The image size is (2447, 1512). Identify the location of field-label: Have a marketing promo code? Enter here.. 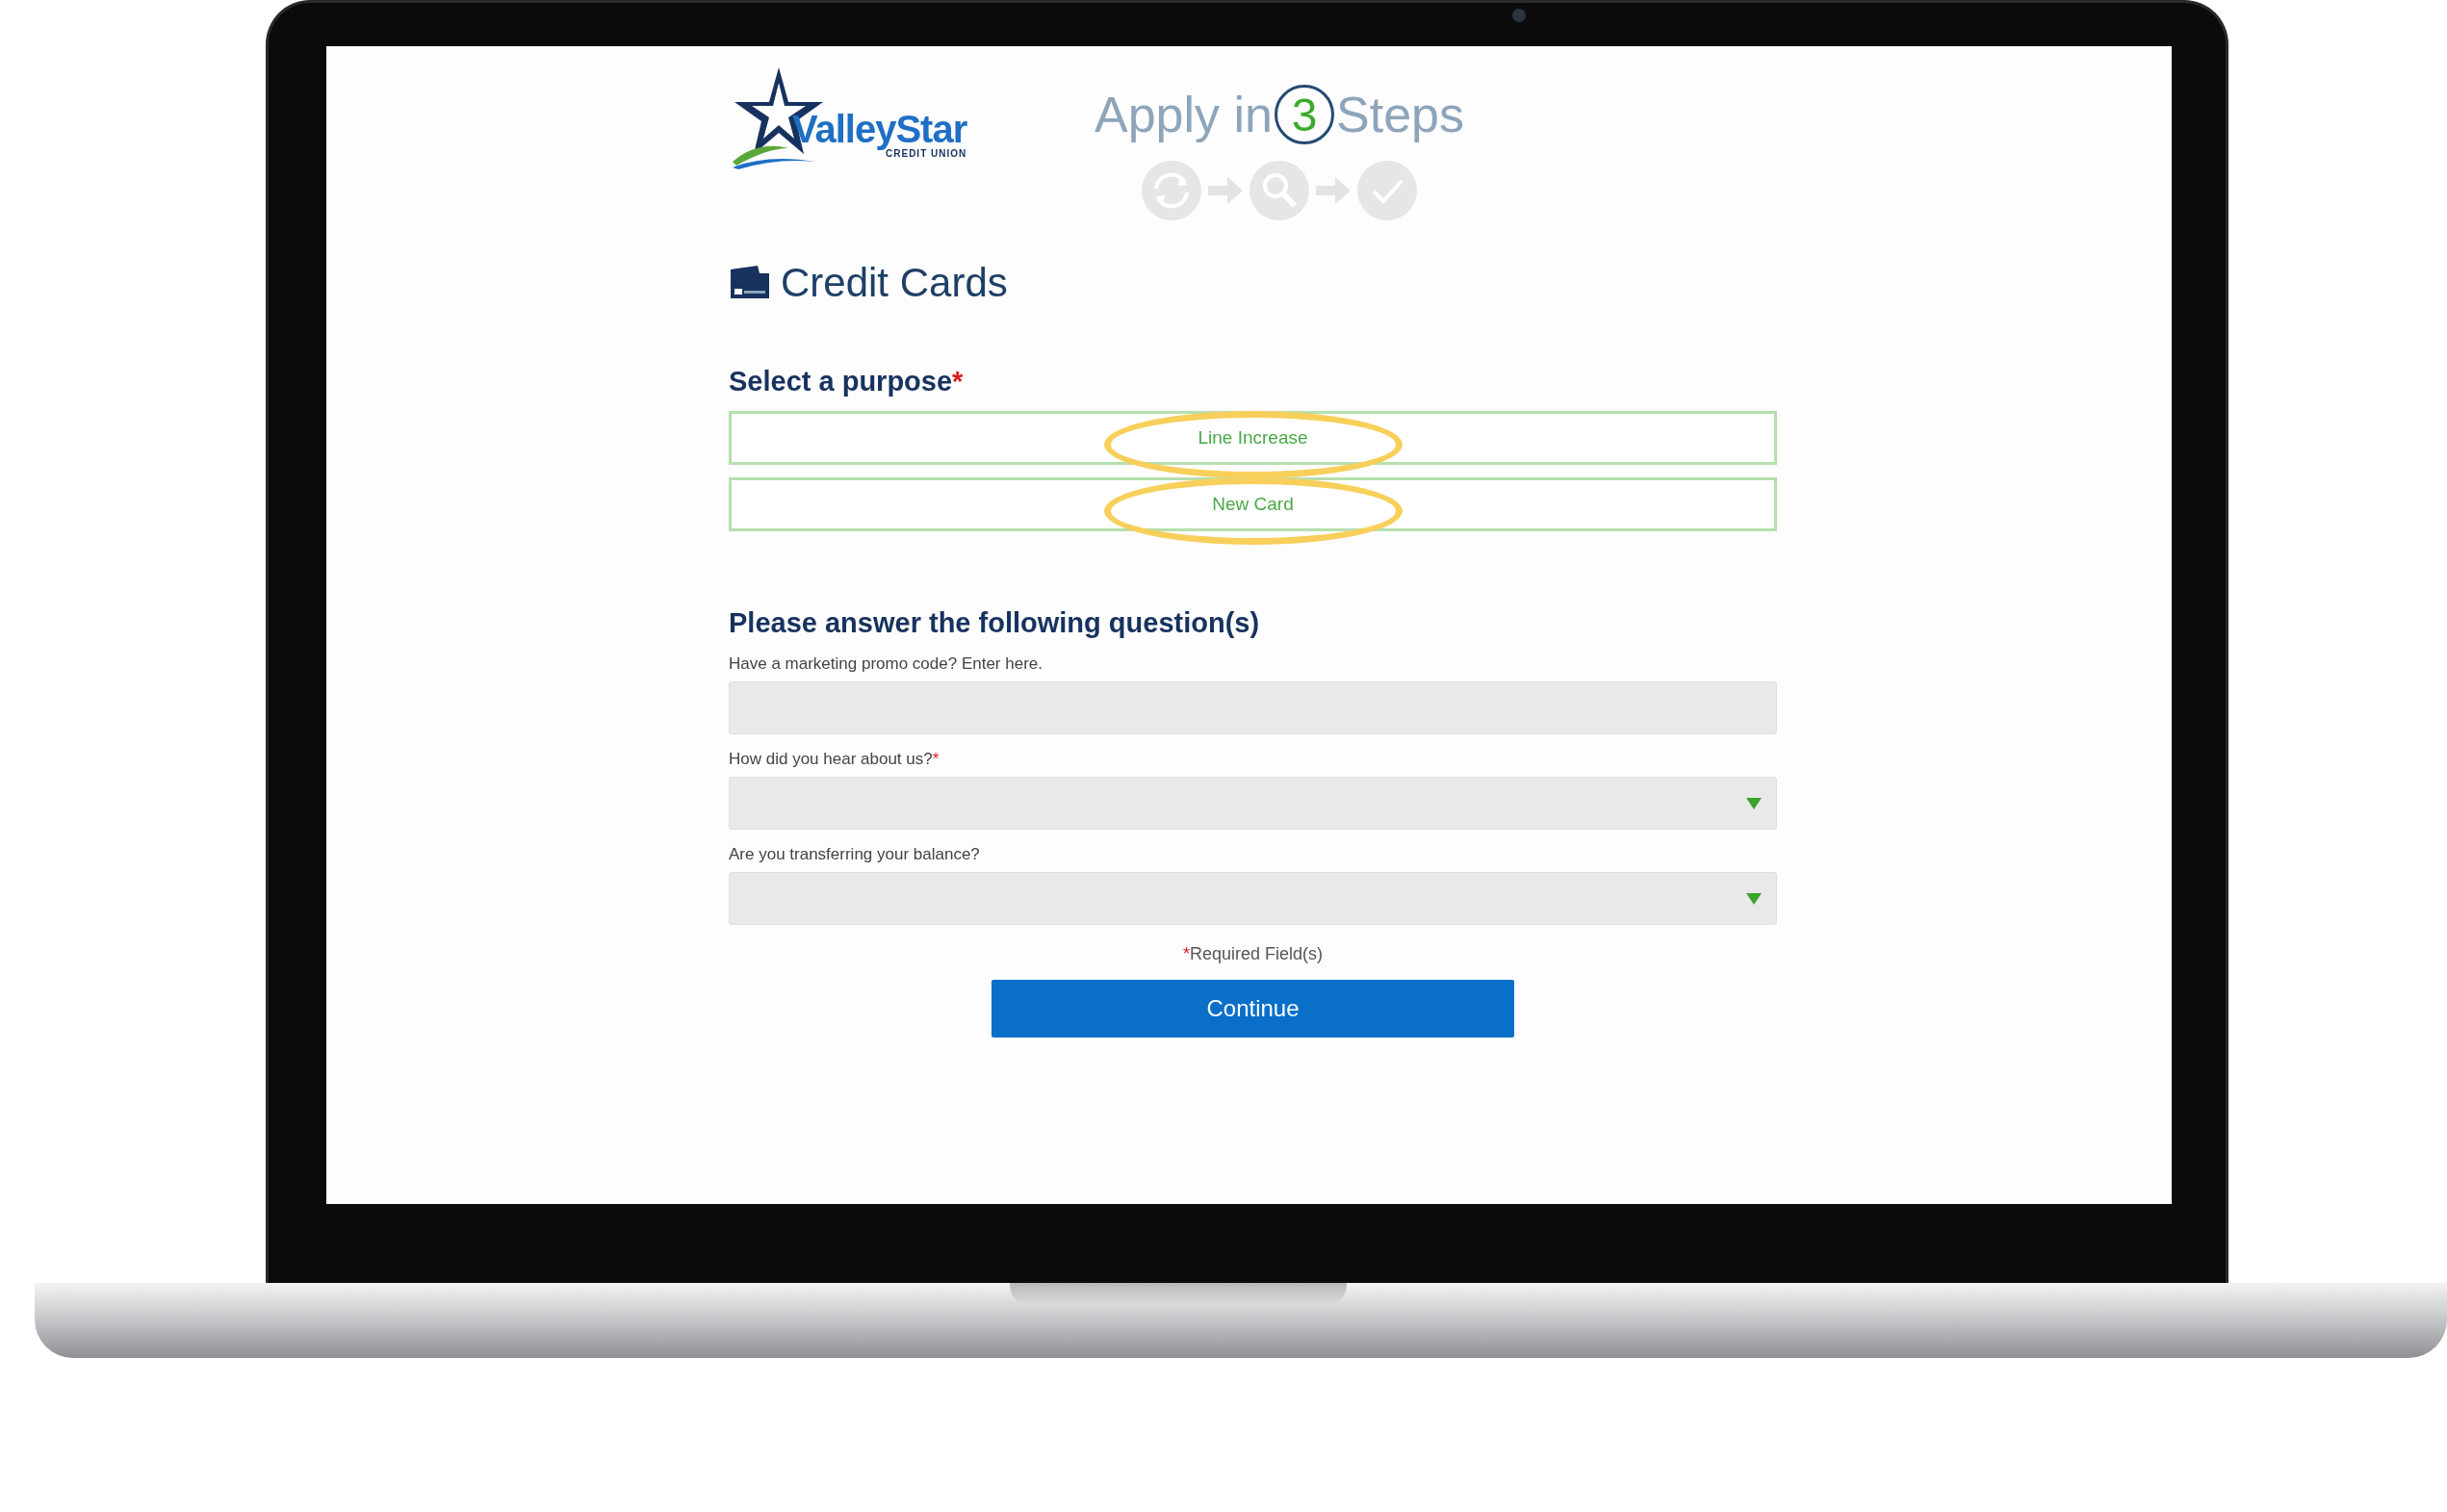
(886, 664).